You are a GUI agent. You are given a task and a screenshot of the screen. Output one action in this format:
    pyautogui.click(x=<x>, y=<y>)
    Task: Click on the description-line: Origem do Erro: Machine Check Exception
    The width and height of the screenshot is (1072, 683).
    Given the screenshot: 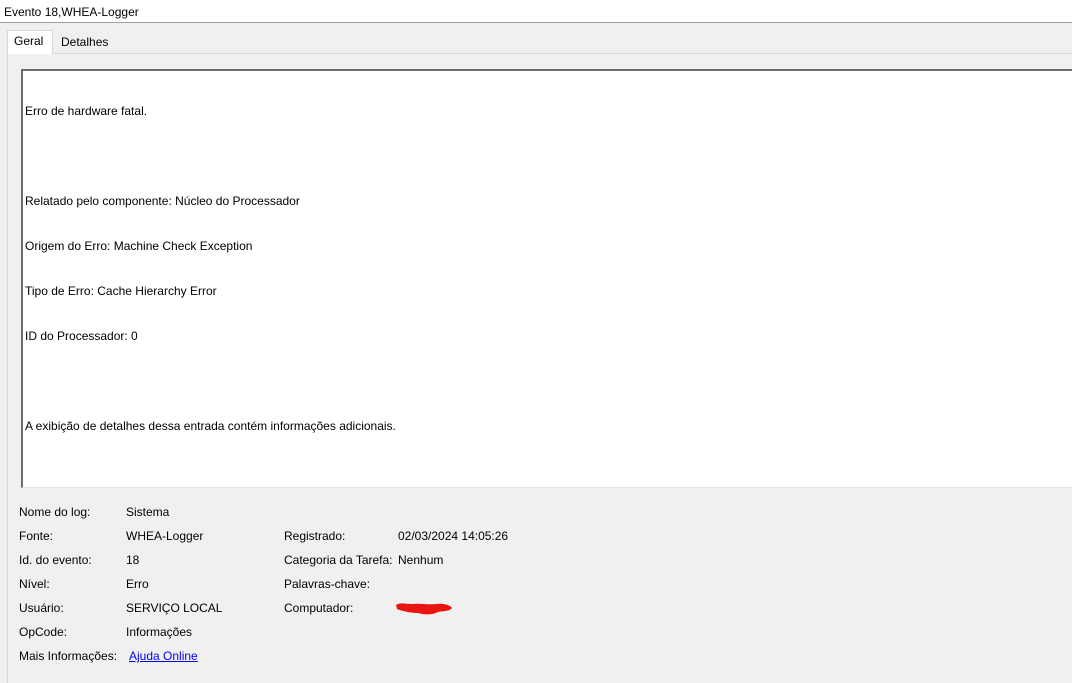 What is the action you would take?
    pyautogui.click(x=139, y=246)
    